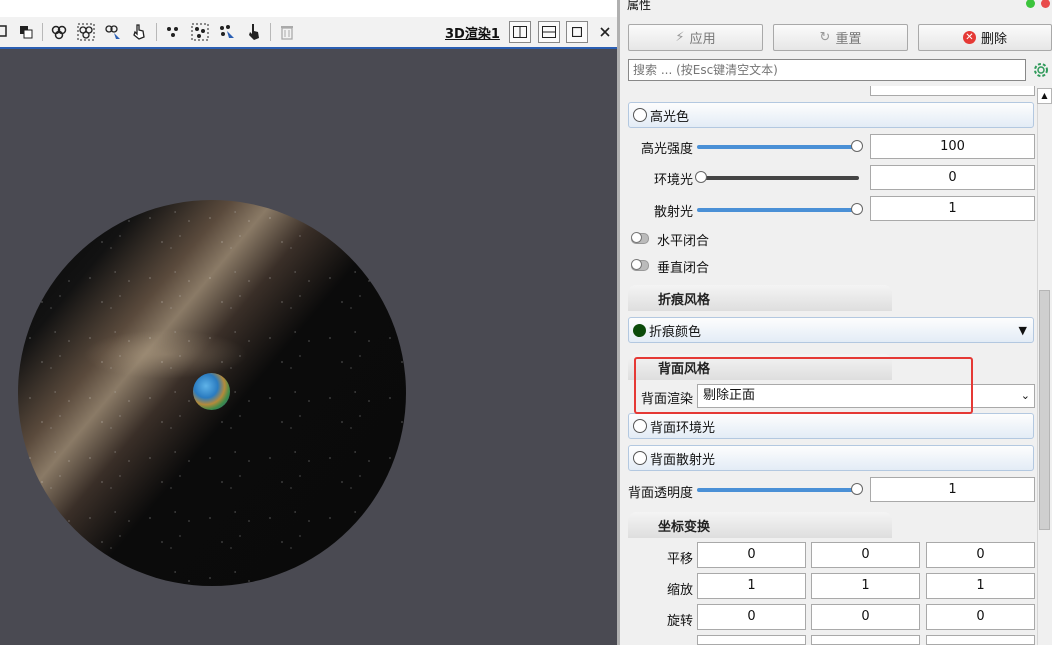  What do you see at coordinates (680, 37) in the screenshot?
I see `lightning-icon: ⚡` at bounding box center [680, 37].